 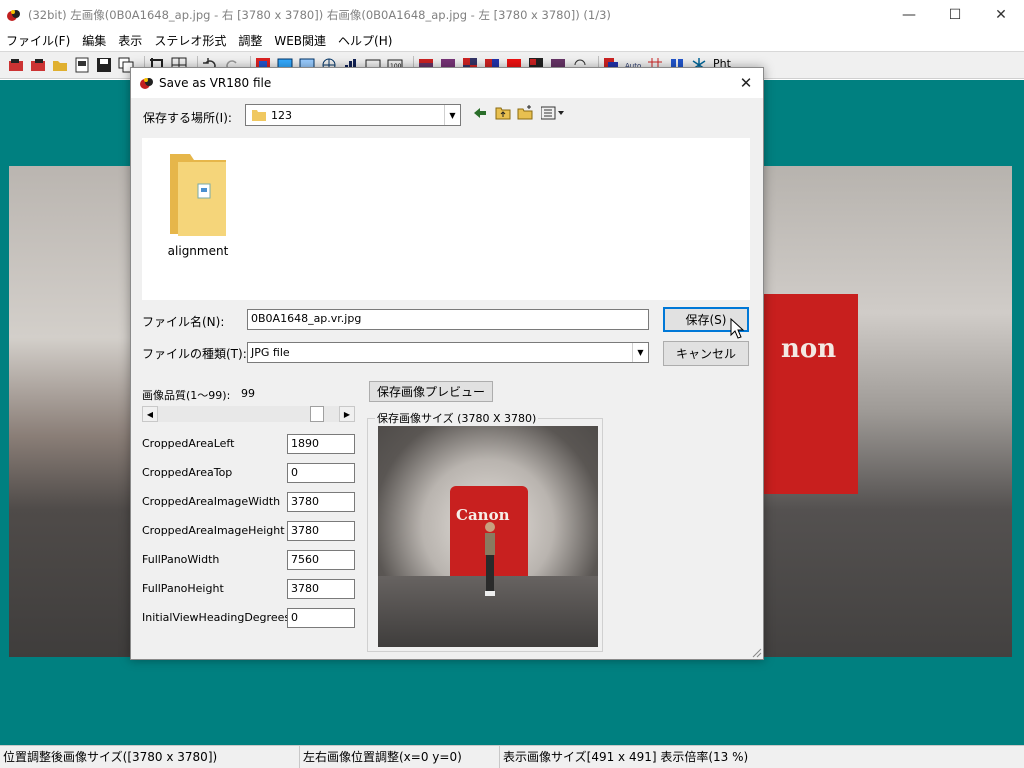 What do you see at coordinates (215, 83) in the screenshot?
I see `dialog-title: Save as VR180 file` at bounding box center [215, 83].